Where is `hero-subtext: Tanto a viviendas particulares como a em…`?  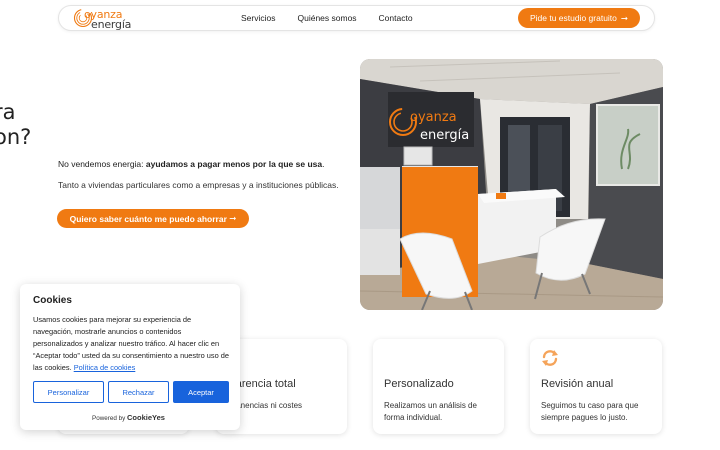
hero-subtext: Tanto a viviendas particulares como a em… is located at coordinates (198, 185).